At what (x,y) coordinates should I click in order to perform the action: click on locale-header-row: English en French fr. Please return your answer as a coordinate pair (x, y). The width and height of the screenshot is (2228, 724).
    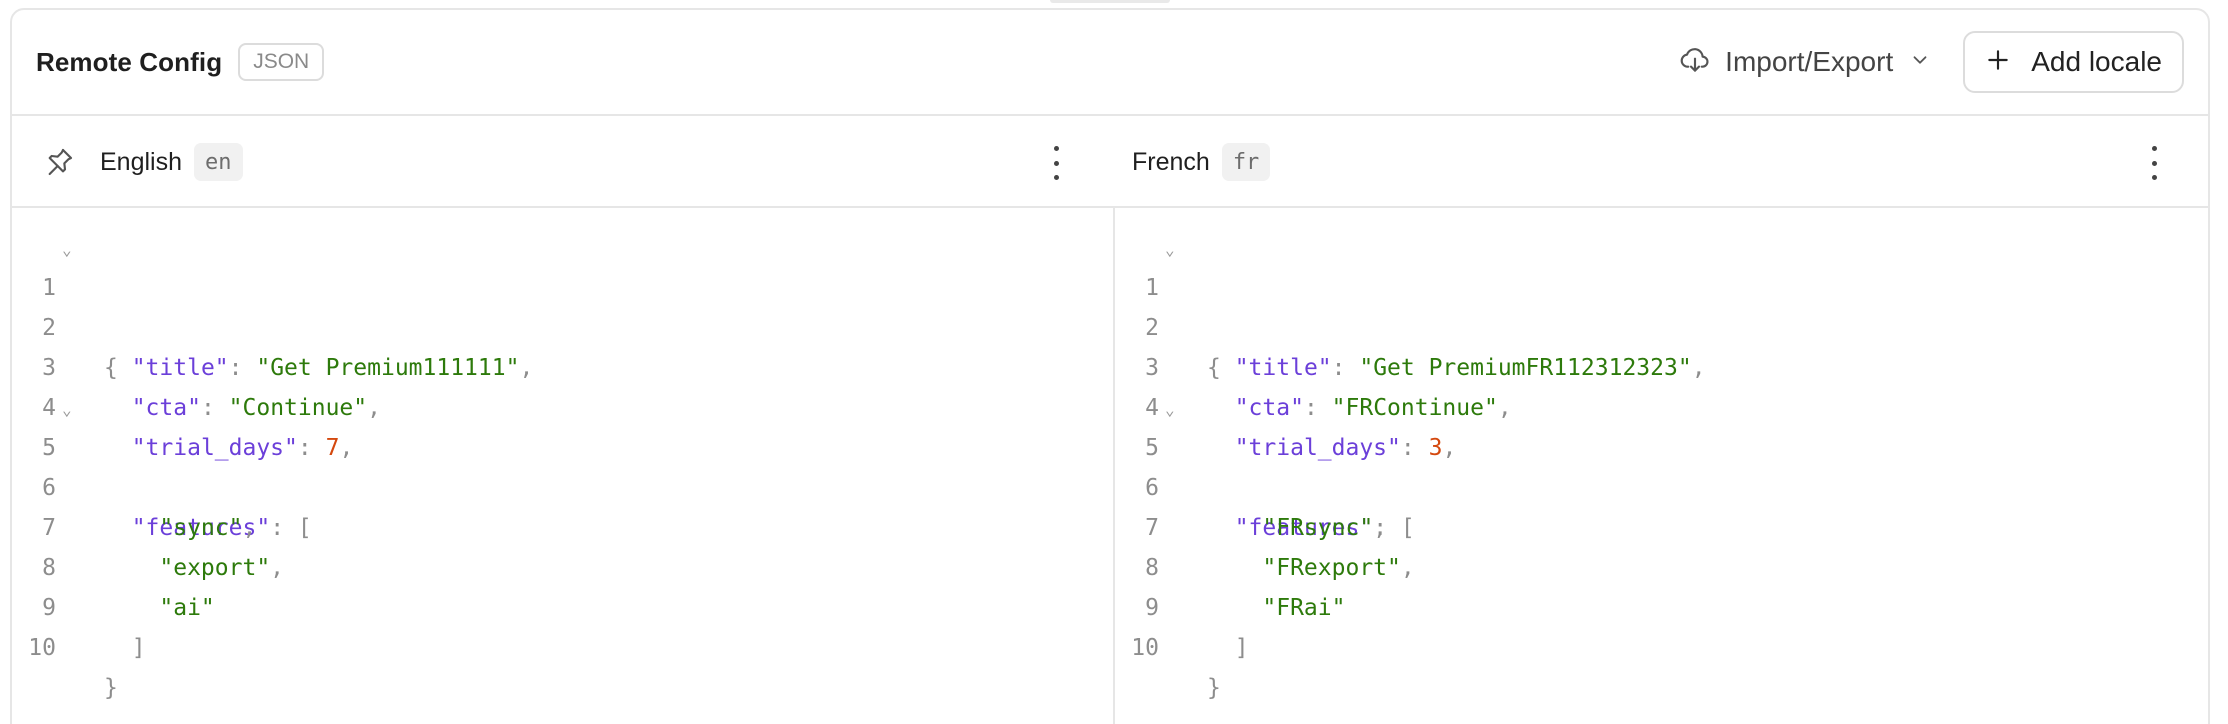
    Looking at the image, I should click on (1110, 162).